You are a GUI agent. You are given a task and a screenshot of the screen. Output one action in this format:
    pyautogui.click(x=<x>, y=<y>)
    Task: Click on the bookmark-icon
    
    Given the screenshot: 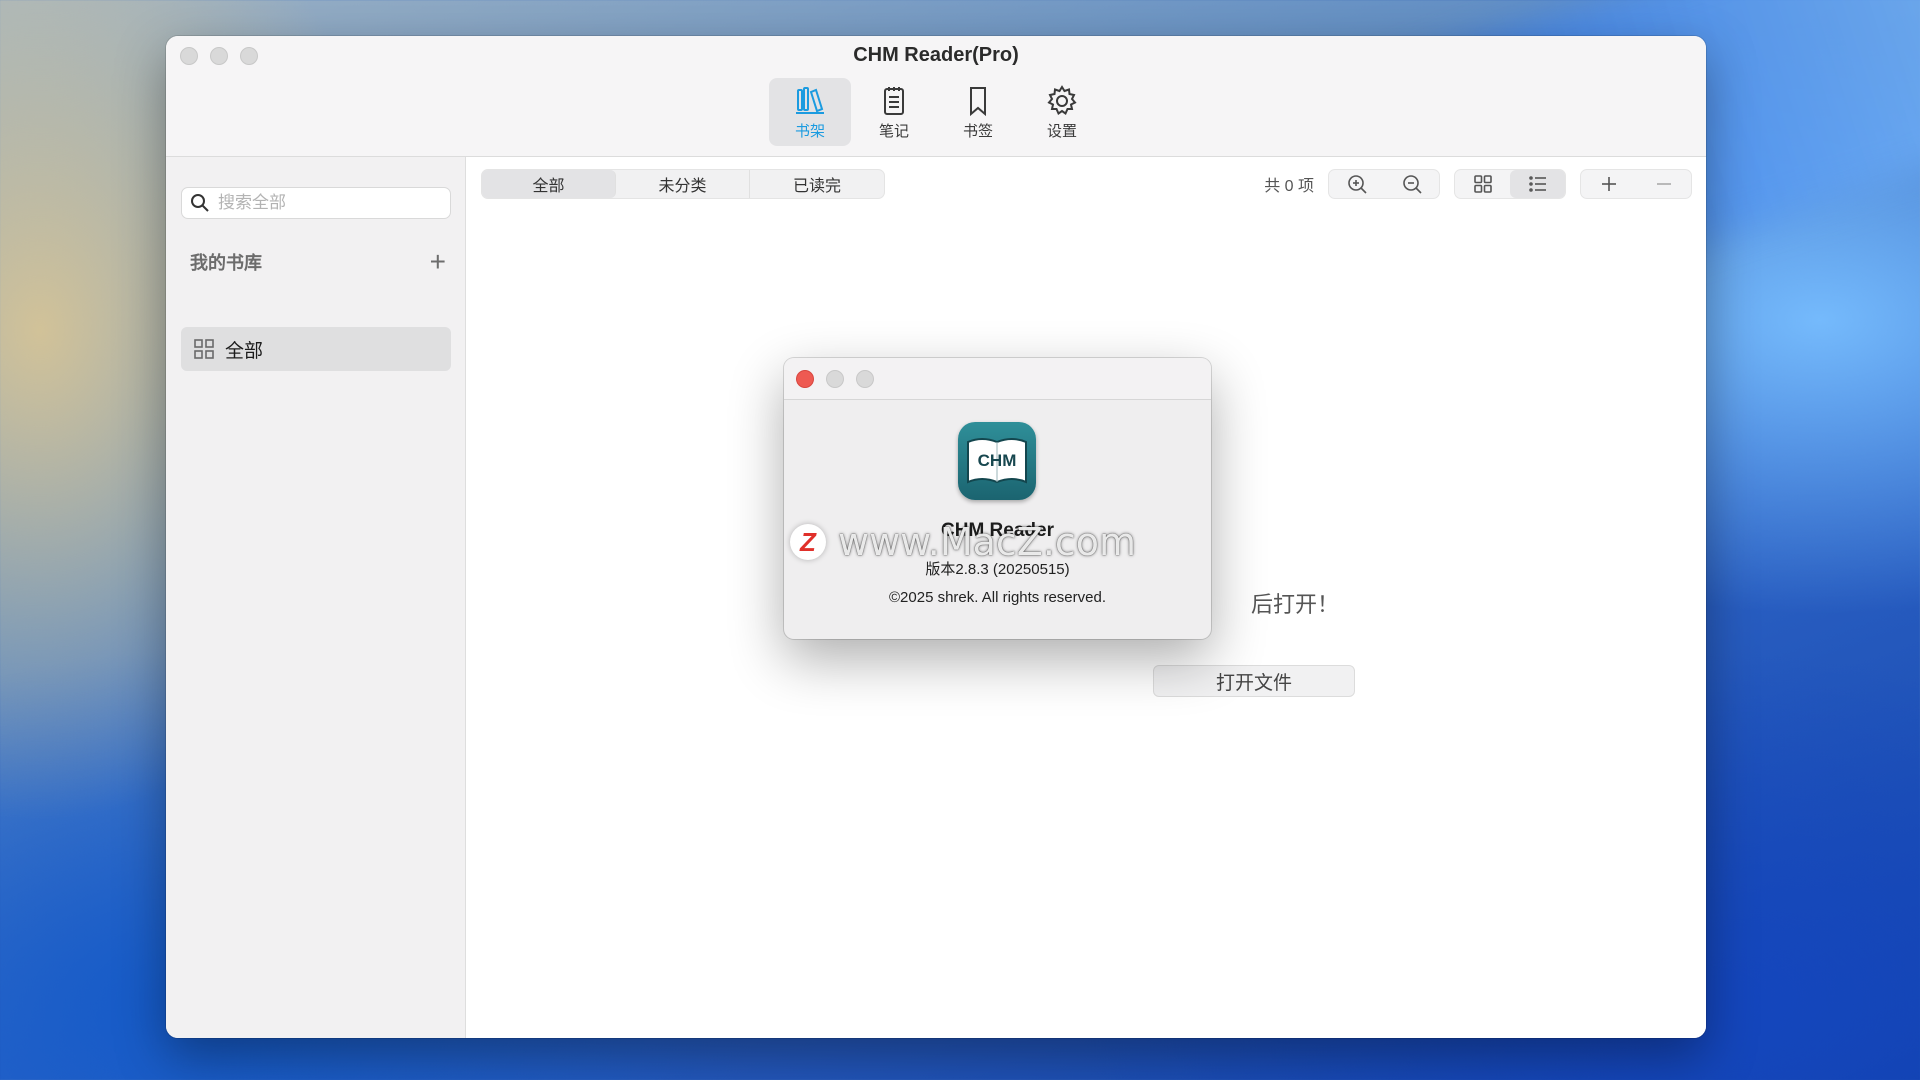 What is the action you would take?
    pyautogui.click(x=978, y=101)
    